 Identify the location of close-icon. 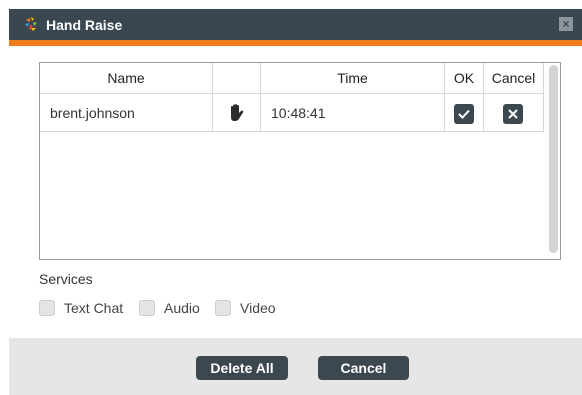
(513, 114).